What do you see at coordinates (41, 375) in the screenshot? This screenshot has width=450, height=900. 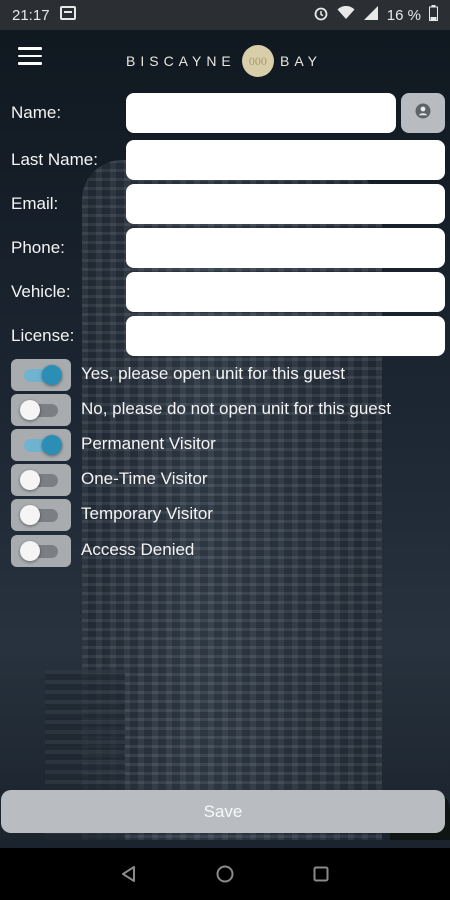 I see `open-unit-toggle` at bounding box center [41, 375].